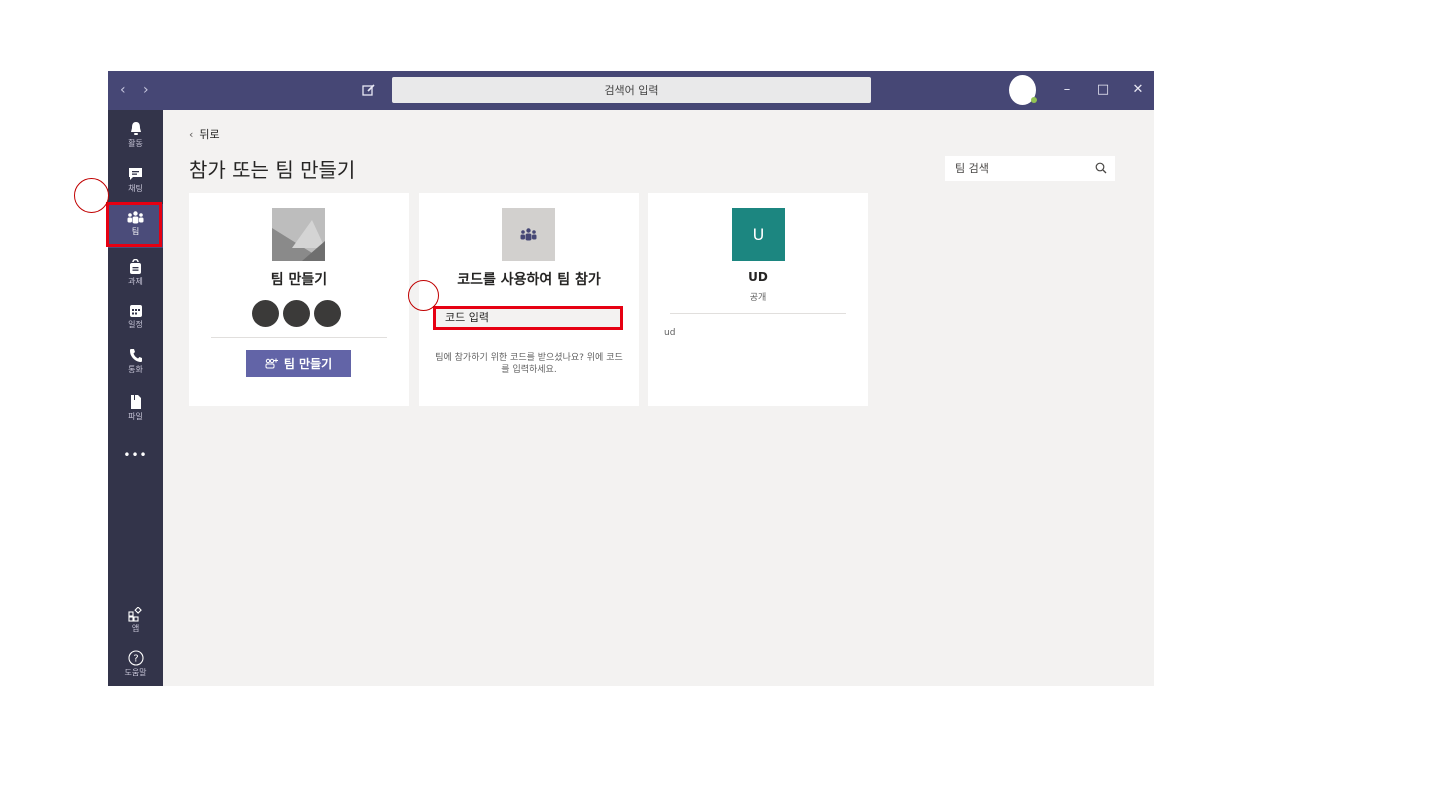  I want to click on rail-label: 파일, so click(135, 416).